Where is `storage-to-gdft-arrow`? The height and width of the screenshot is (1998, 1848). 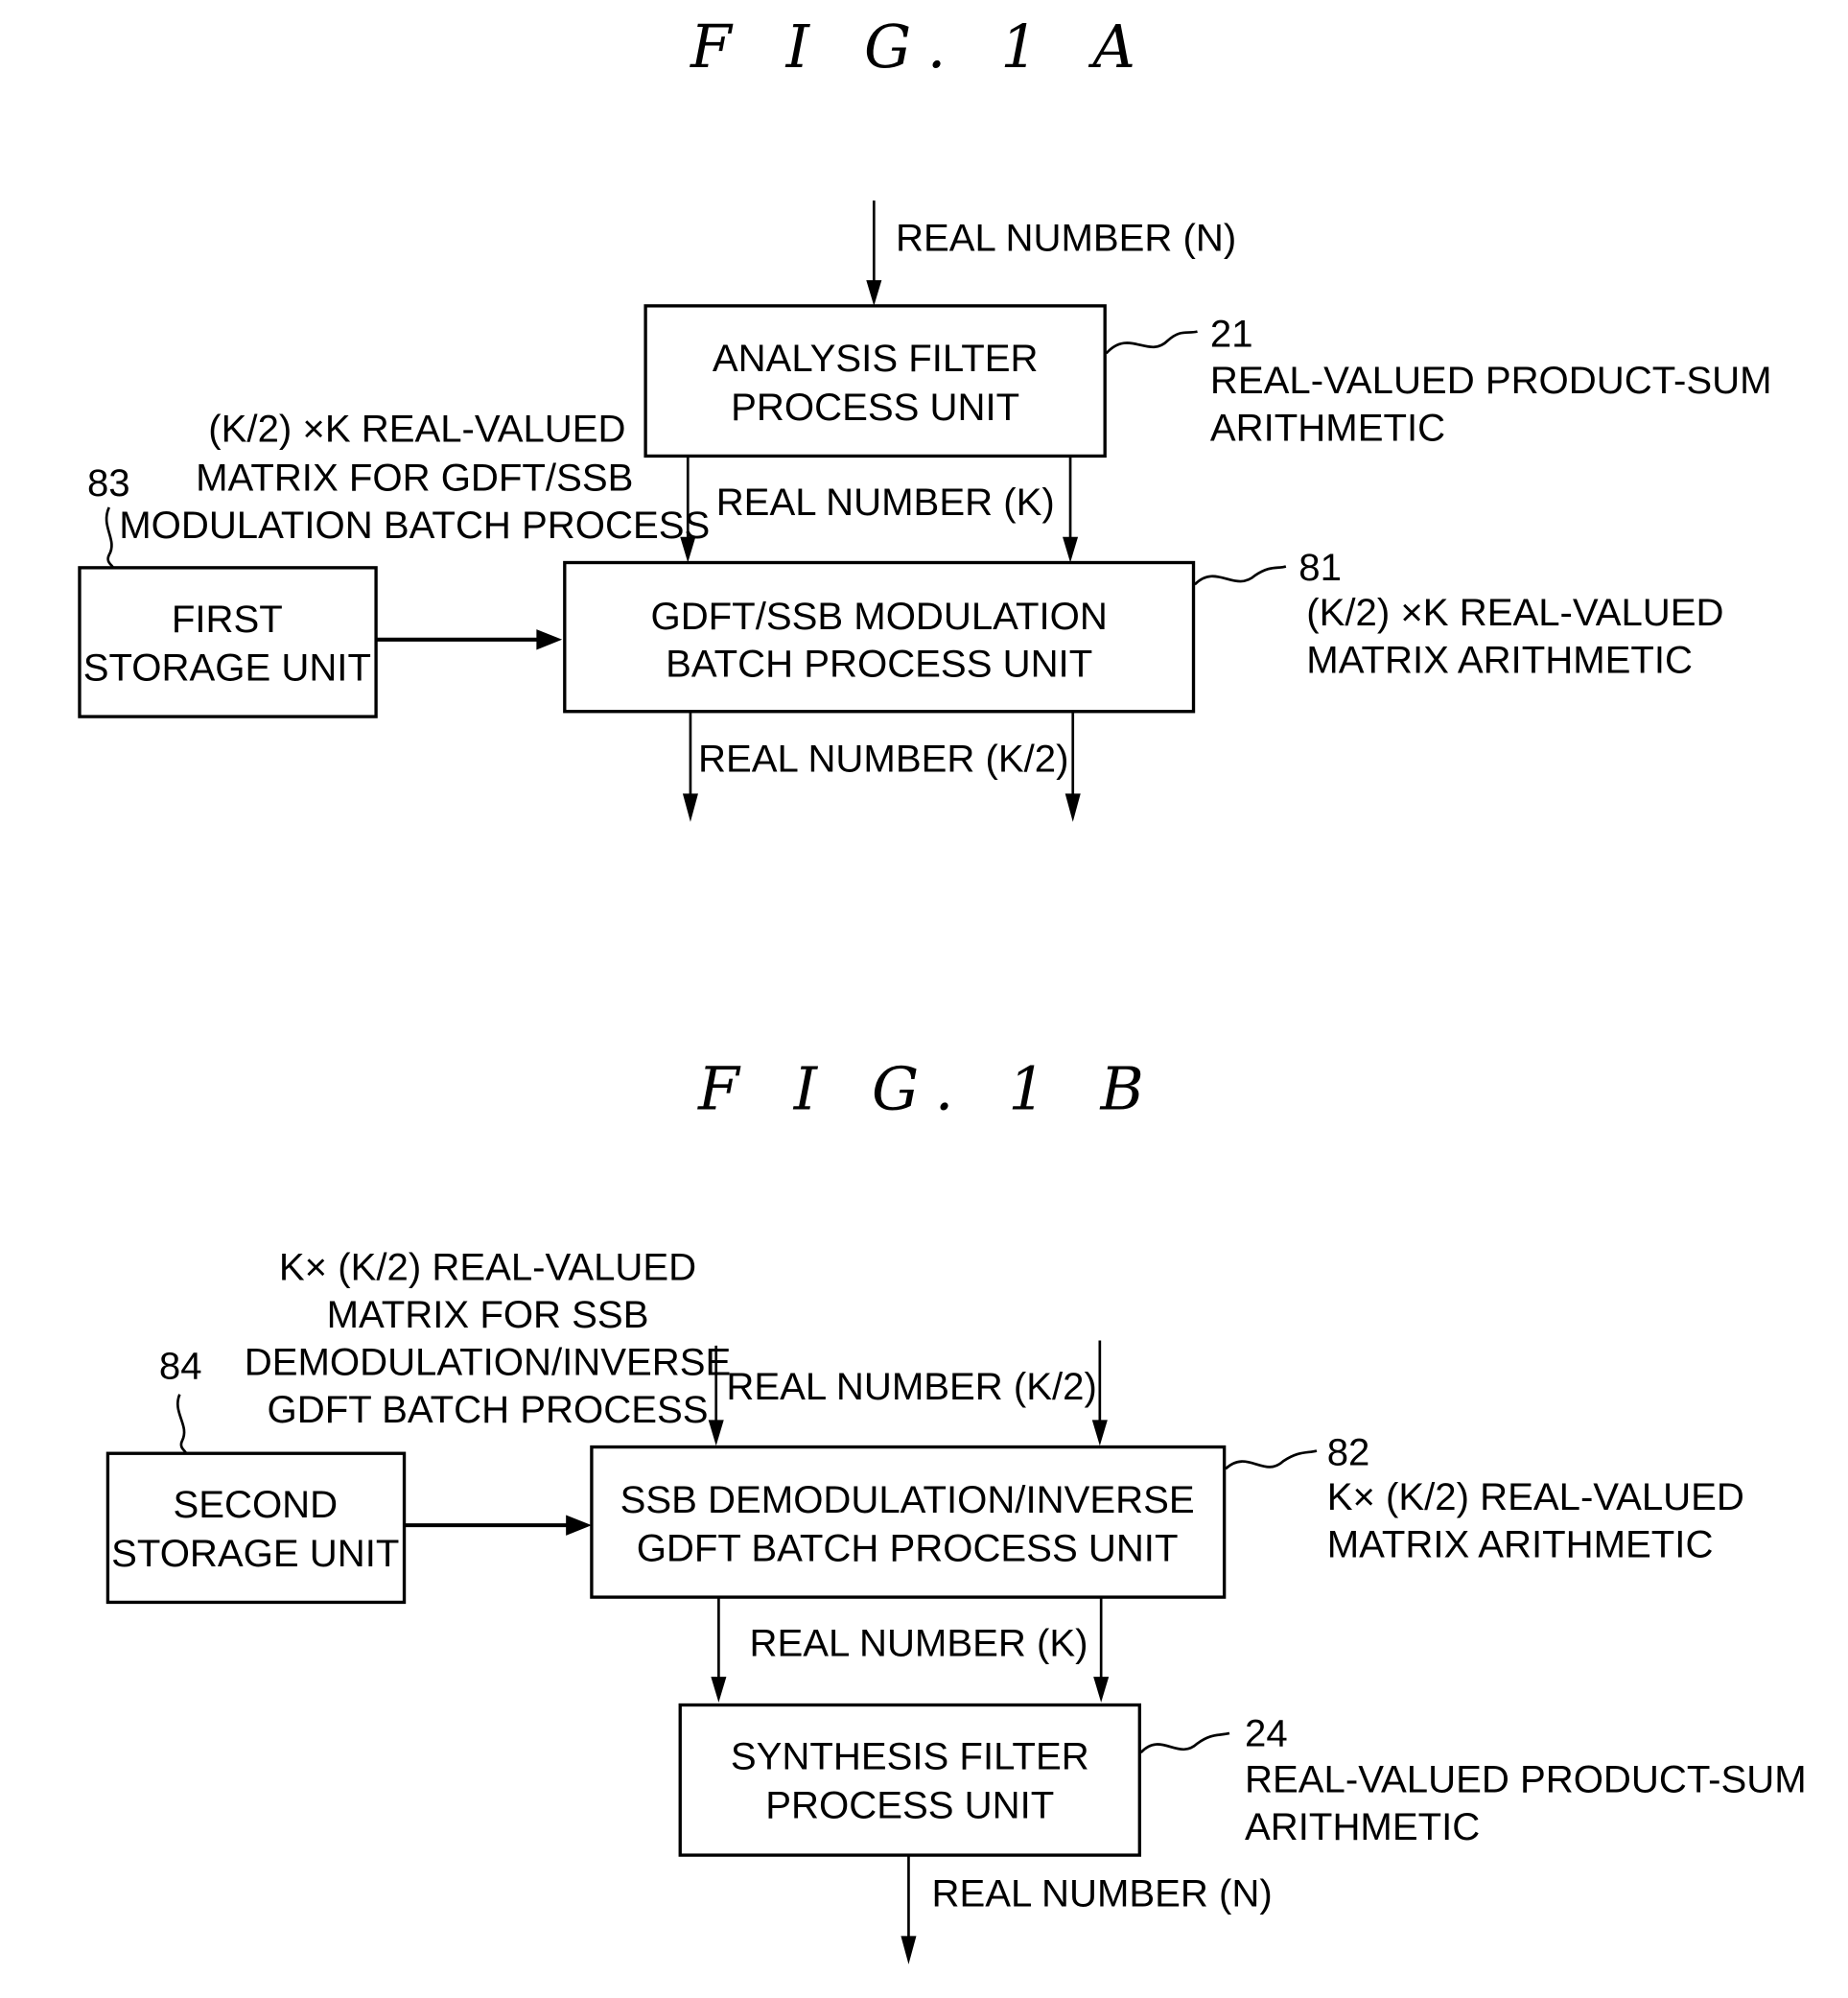
storage-to-gdft-arrow is located at coordinates (469, 639).